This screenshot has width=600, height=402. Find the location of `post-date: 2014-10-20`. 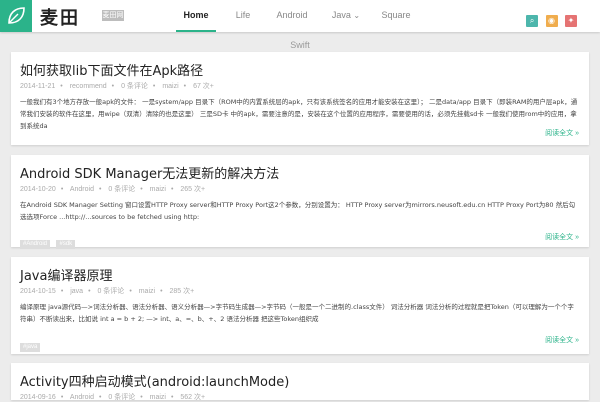

post-date: 2014-10-20 is located at coordinates (38, 189).